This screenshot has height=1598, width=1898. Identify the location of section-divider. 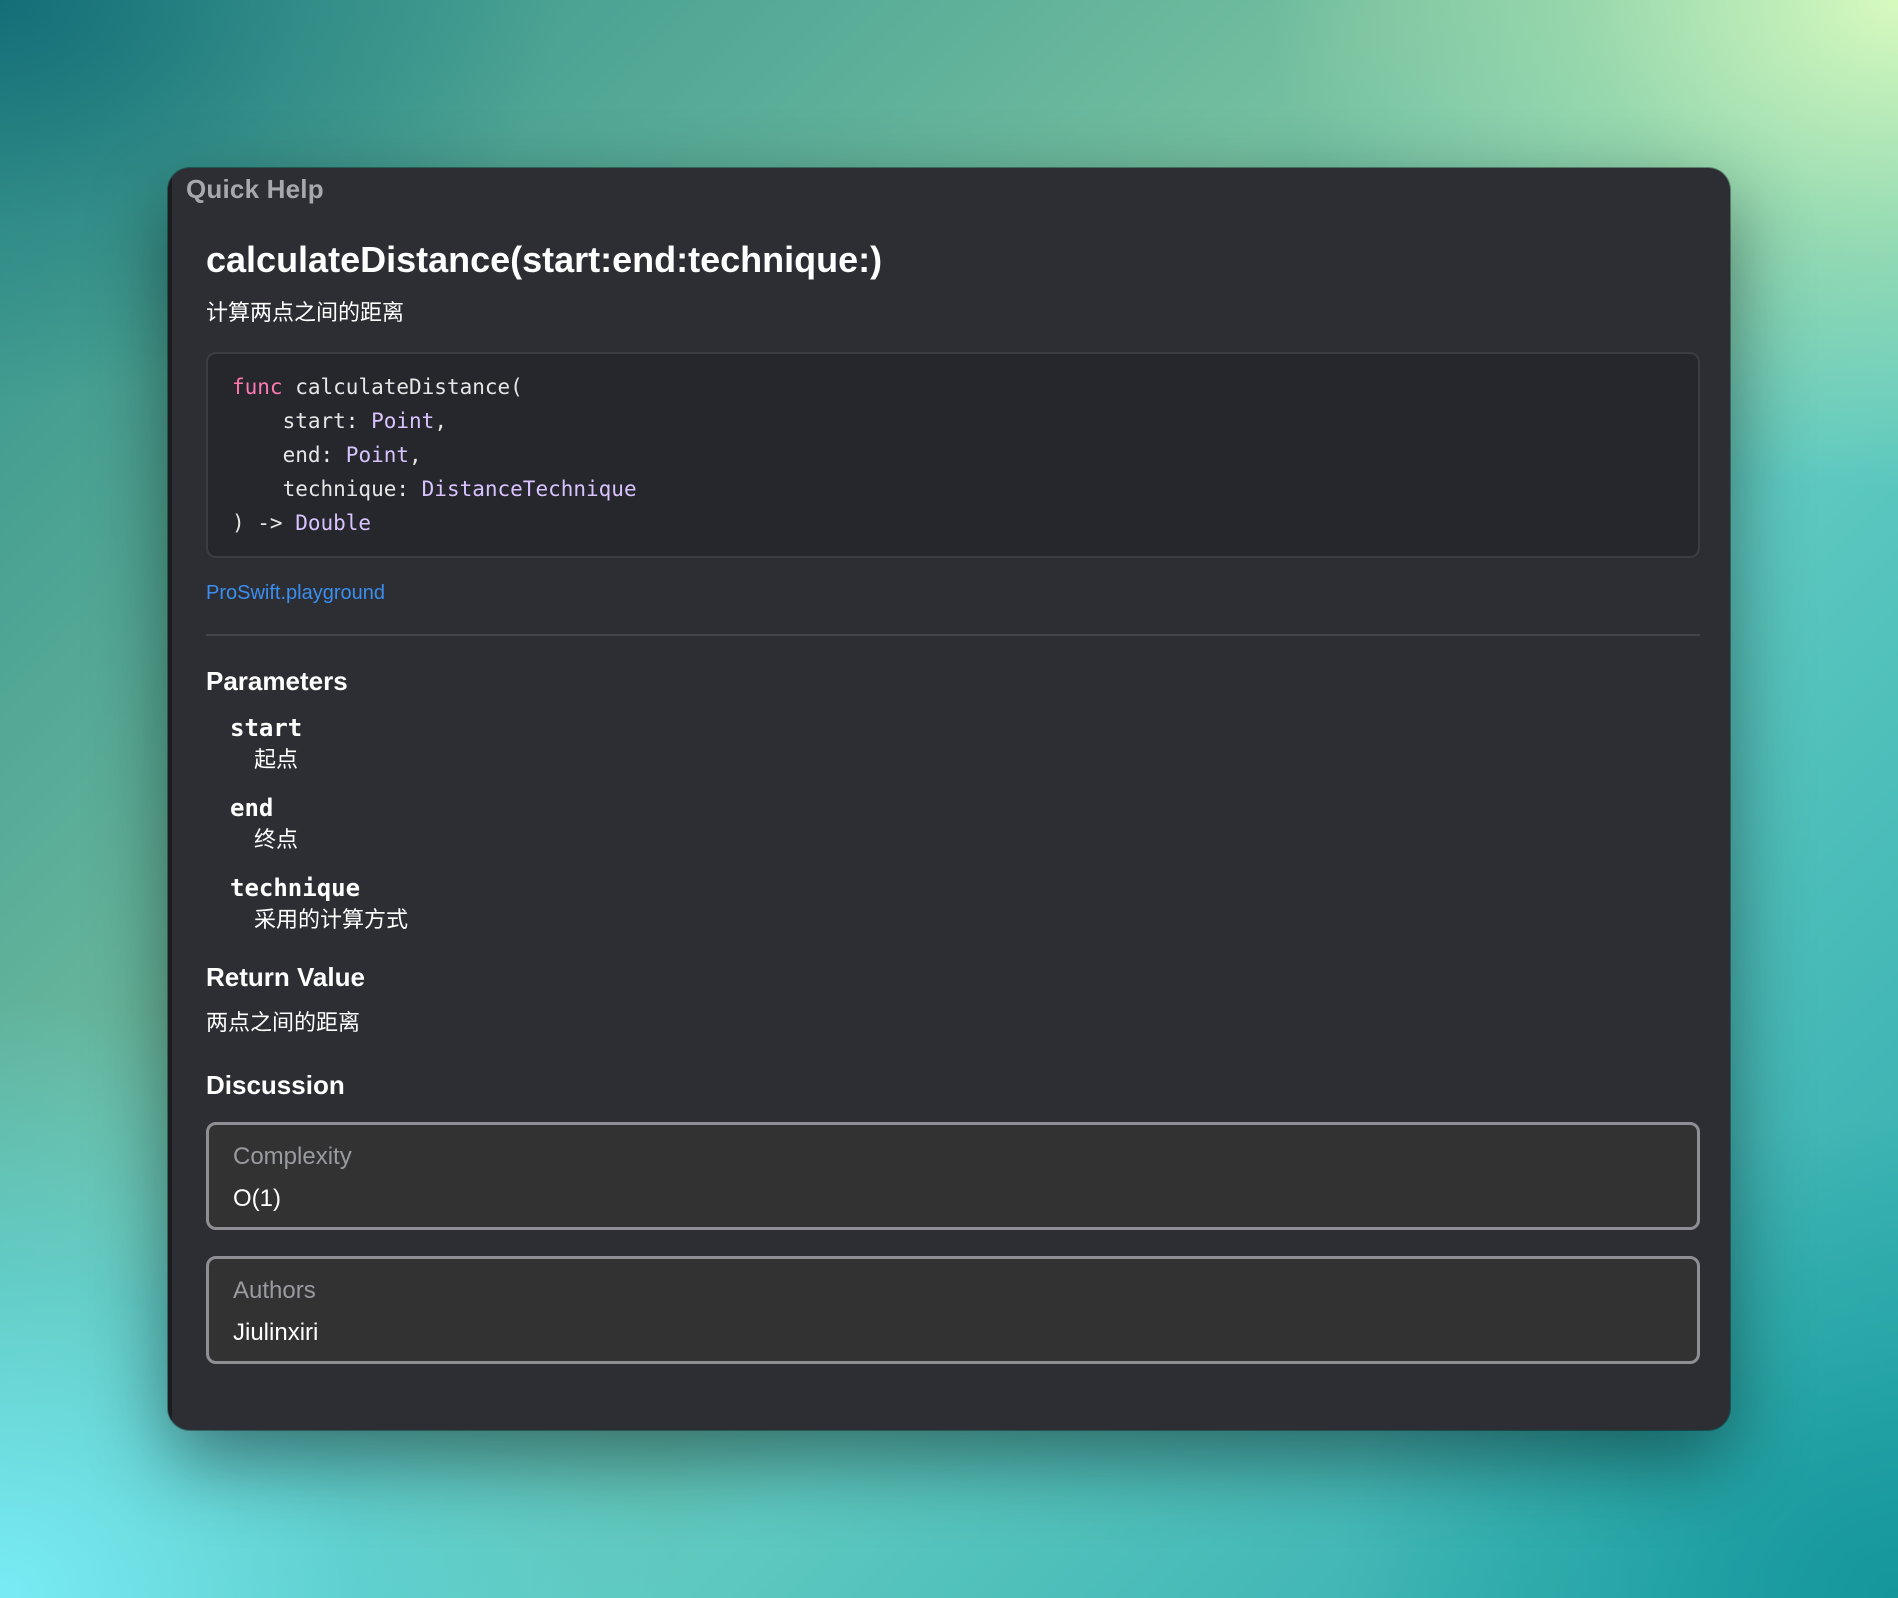
(953, 635).